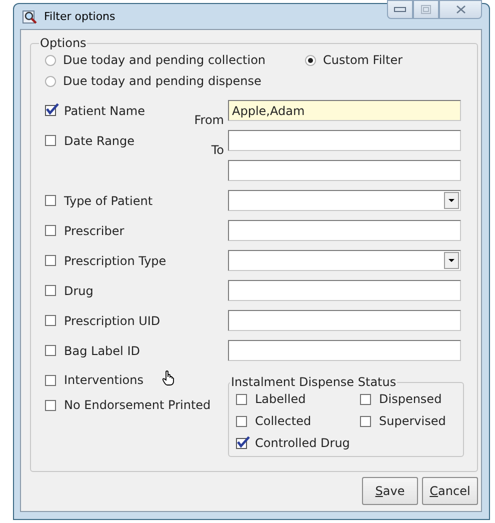 The image size is (495, 523). I want to click on checkbox-label: Bag Label ID, so click(102, 351).